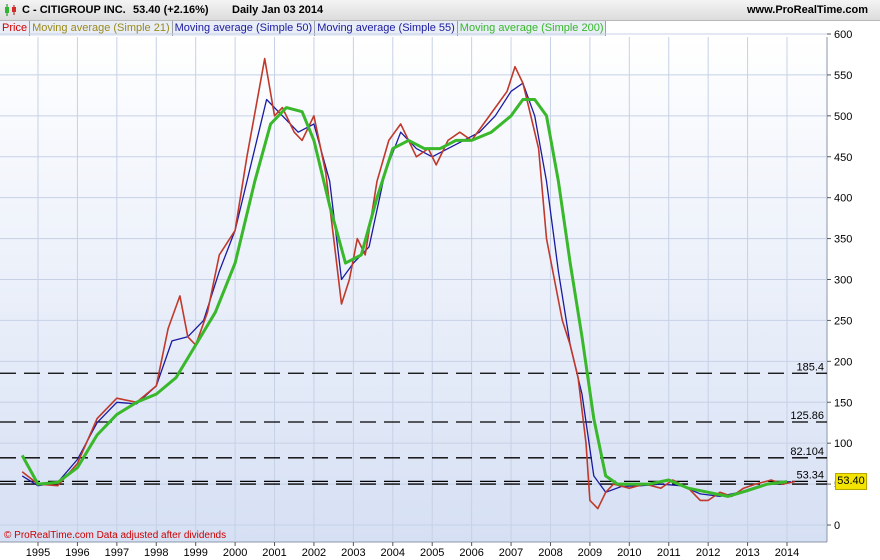  Describe the element at coordinates (843, 117) in the screenshot. I see `y-tick-label: 500` at that location.